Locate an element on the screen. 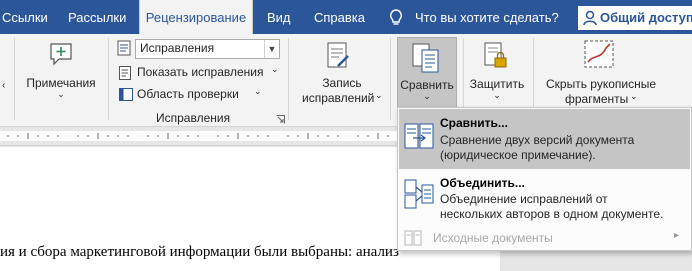  protect-button: Защитить ⌄ is located at coordinates (497, 72).